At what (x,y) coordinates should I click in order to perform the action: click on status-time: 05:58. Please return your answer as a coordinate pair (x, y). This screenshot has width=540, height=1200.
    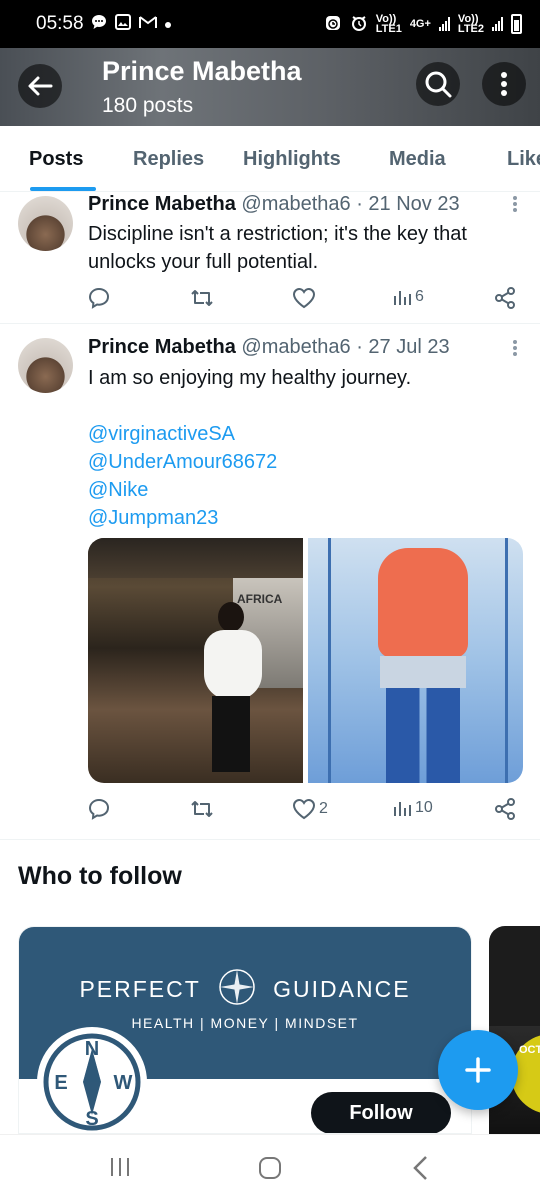
    Looking at the image, I should click on (60, 23).